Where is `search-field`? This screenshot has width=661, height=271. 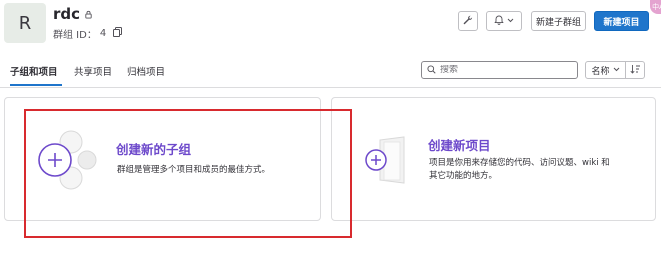
search-field is located at coordinates (499, 70).